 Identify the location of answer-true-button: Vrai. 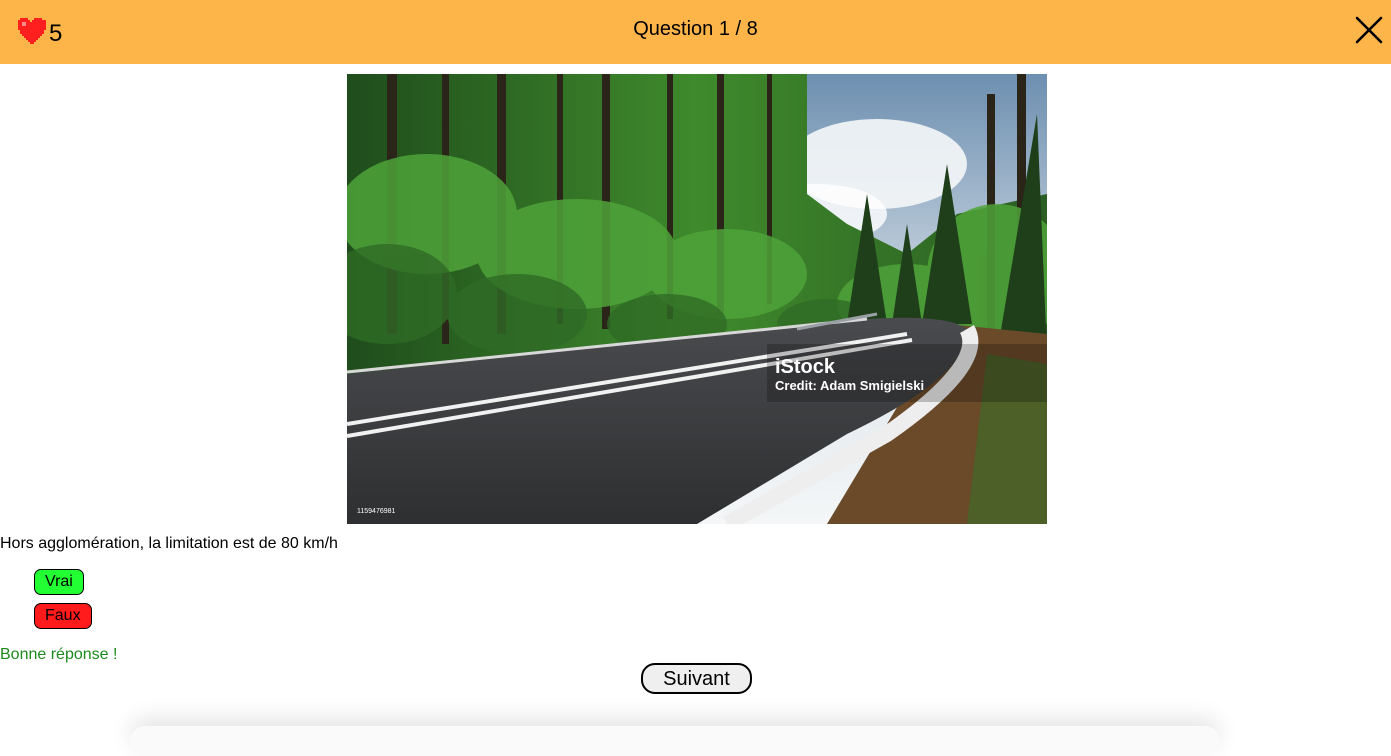
(59, 582).